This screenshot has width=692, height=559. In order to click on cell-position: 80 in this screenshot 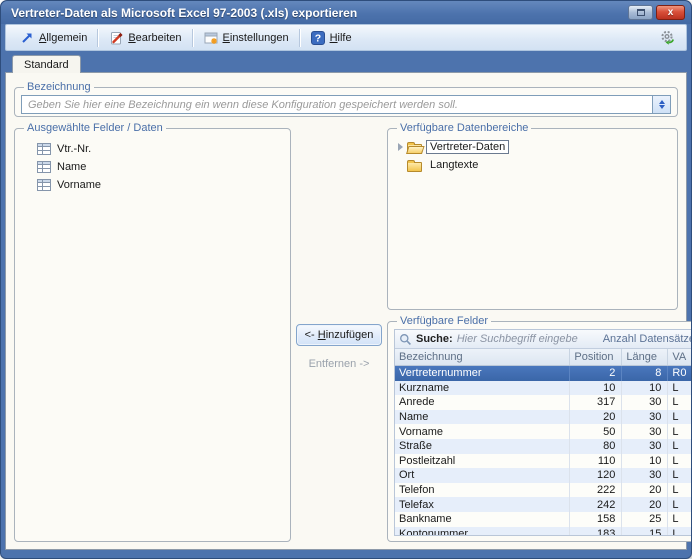, I will do `click(596, 446)`.